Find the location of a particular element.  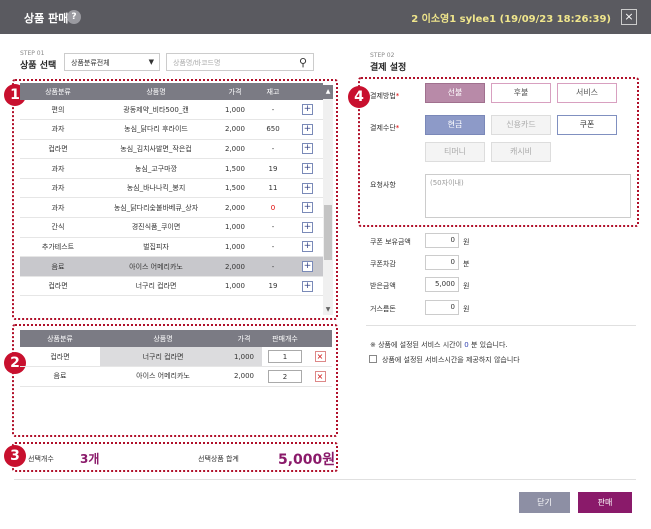

col-stock: 재고 is located at coordinates (273, 91).